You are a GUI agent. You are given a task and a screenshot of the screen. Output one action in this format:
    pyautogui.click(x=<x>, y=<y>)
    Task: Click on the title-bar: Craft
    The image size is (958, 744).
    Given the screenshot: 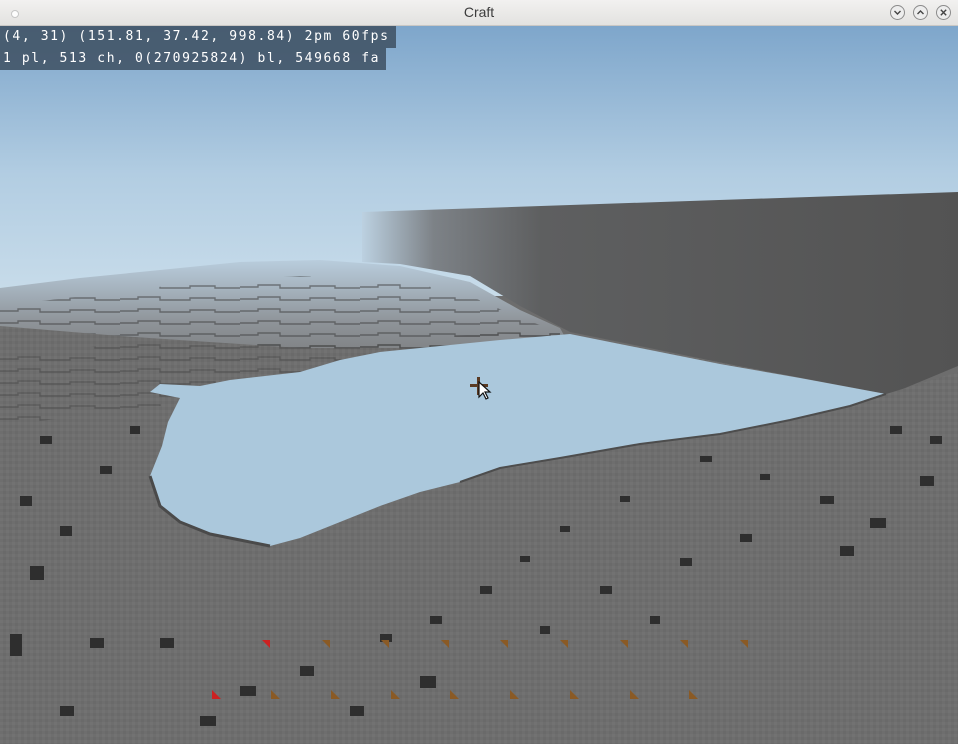 What is the action you would take?
    pyautogui.click(x=479, y=13)
    